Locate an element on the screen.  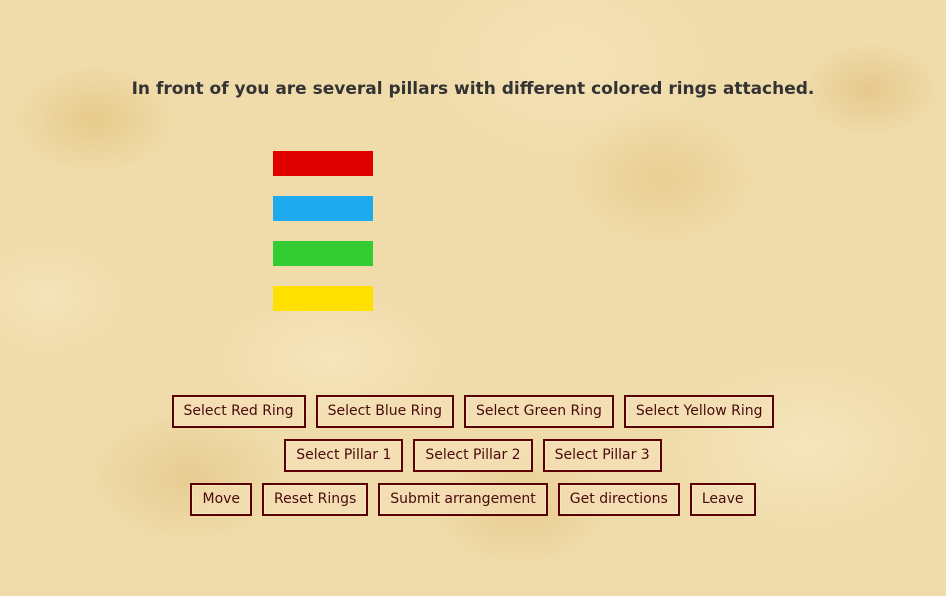
leave-button: Leave is located at coordinates (722, 499).